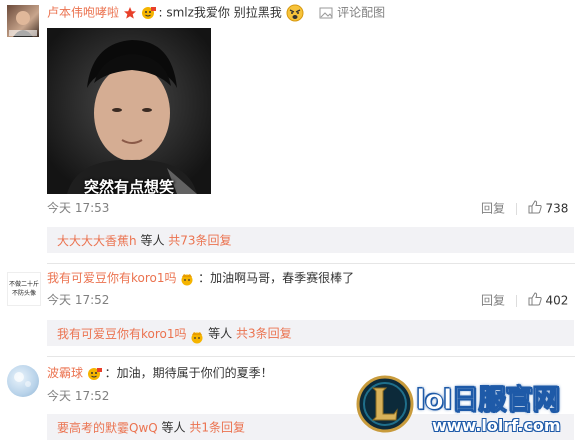 This screenshot has width=575, height=443. I want to click on username-link: 卢本伟咆哮啦, so click(83, 13).